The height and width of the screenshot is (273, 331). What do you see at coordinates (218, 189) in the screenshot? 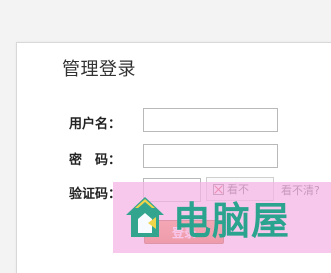
I see `broken-image-icon` at bounding box center [218, 189].